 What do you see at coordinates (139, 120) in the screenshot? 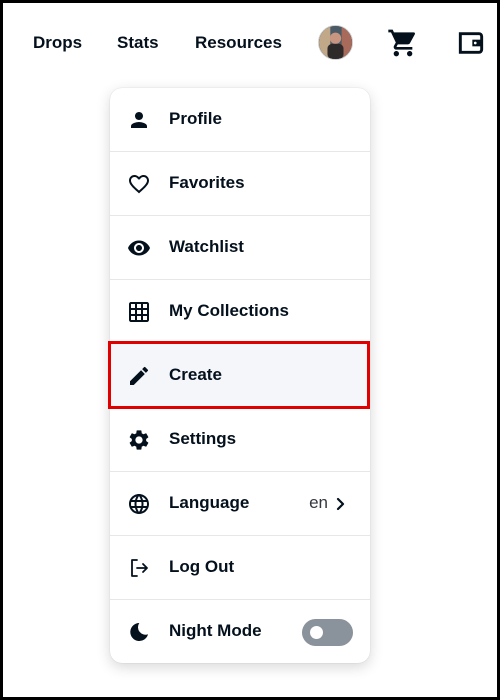
I see `person-icon` at bounding box center [139, 120].